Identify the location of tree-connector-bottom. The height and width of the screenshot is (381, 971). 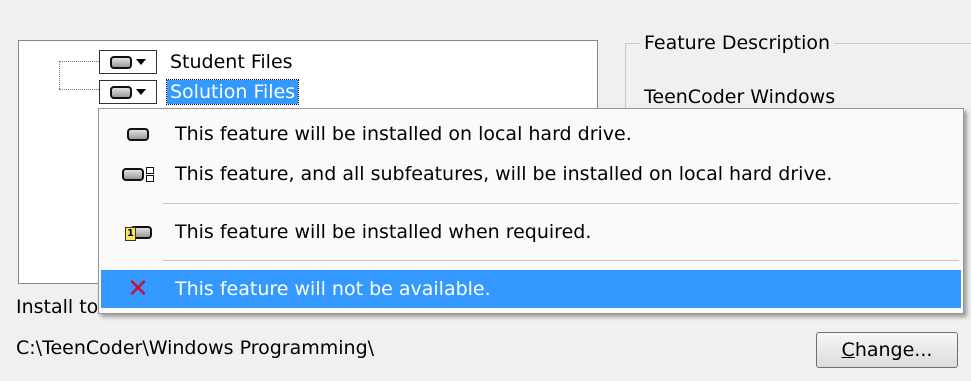
(79, 89).